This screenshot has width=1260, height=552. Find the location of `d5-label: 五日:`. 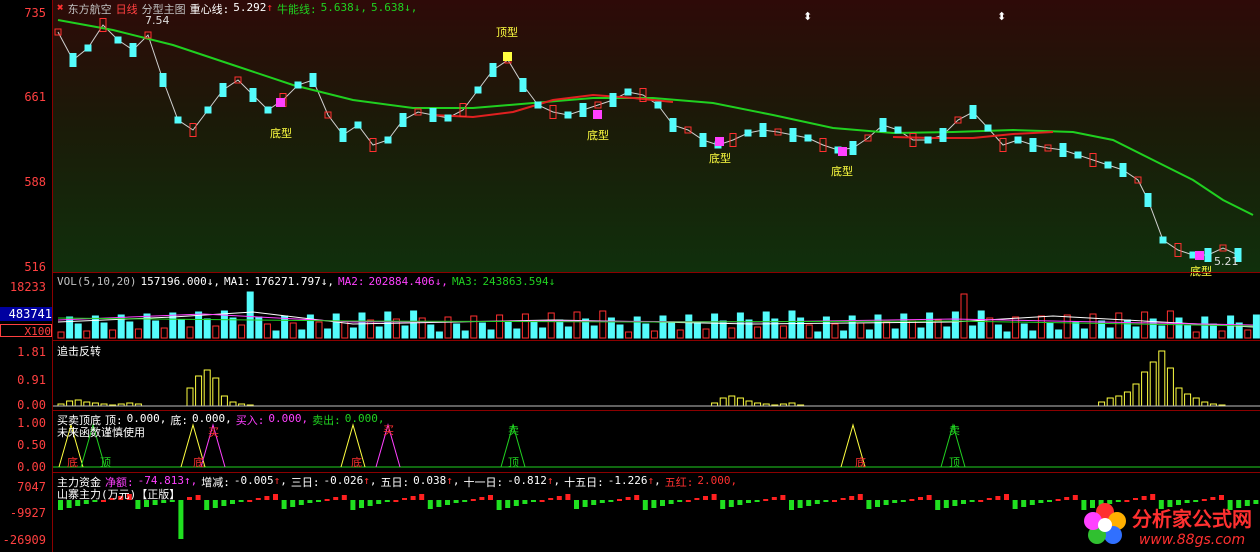

d5-label: 五日: is located at coordinates (395, 482).